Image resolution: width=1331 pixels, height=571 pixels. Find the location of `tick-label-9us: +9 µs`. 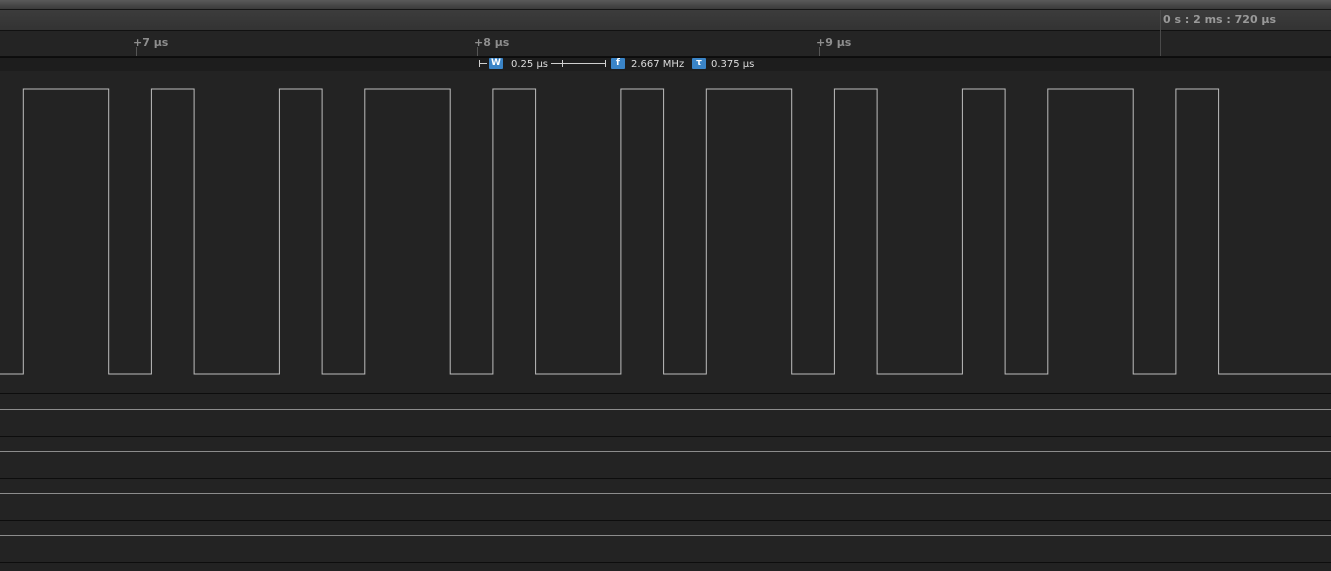

tick-label-9us: +9 µs is located at coordinates (834, 42).